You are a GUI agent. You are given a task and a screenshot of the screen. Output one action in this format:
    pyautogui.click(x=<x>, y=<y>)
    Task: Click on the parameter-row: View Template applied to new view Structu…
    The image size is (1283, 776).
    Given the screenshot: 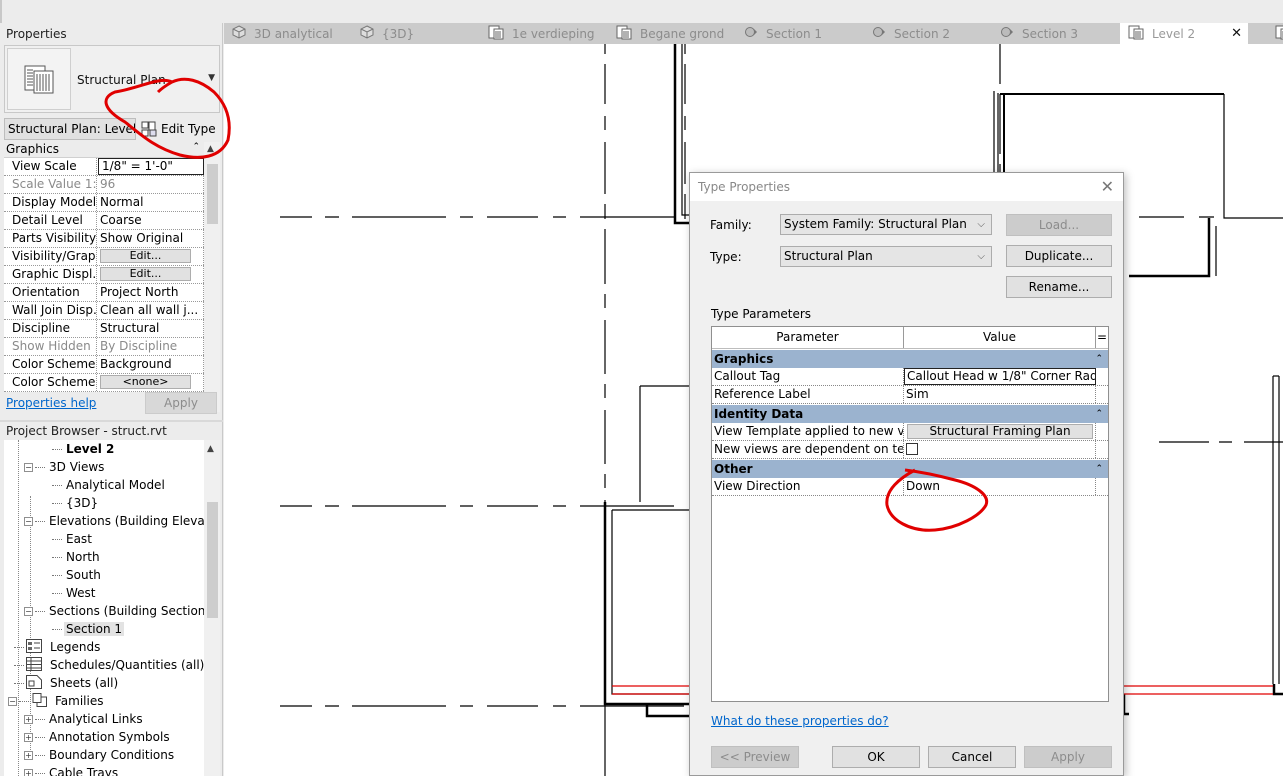 What is the action you would take?
    pyautogui.click(x=910, y=432)
    